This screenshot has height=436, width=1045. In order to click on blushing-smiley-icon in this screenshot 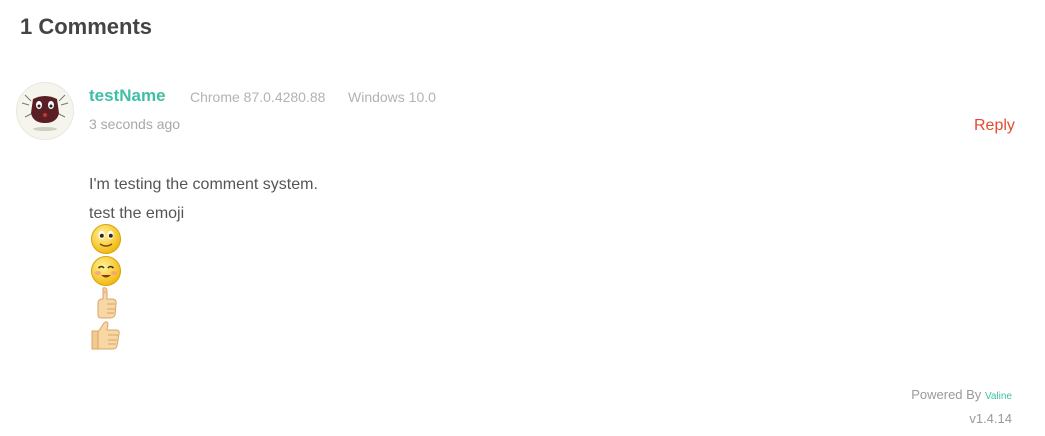, I will do `click(106, 271)`.